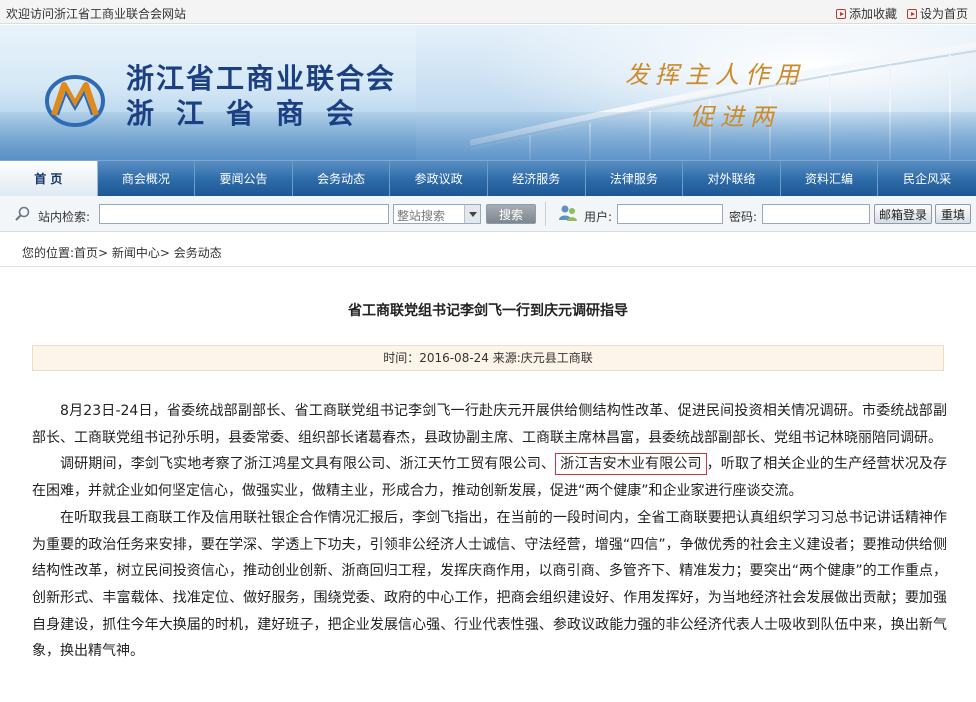 The height and width of the screenshot is (702, 976). What do you see at coordinates (342, 178) in the screenshot?
I see `nav-item-activities: 会务动态` at bounding box center [342, 178].